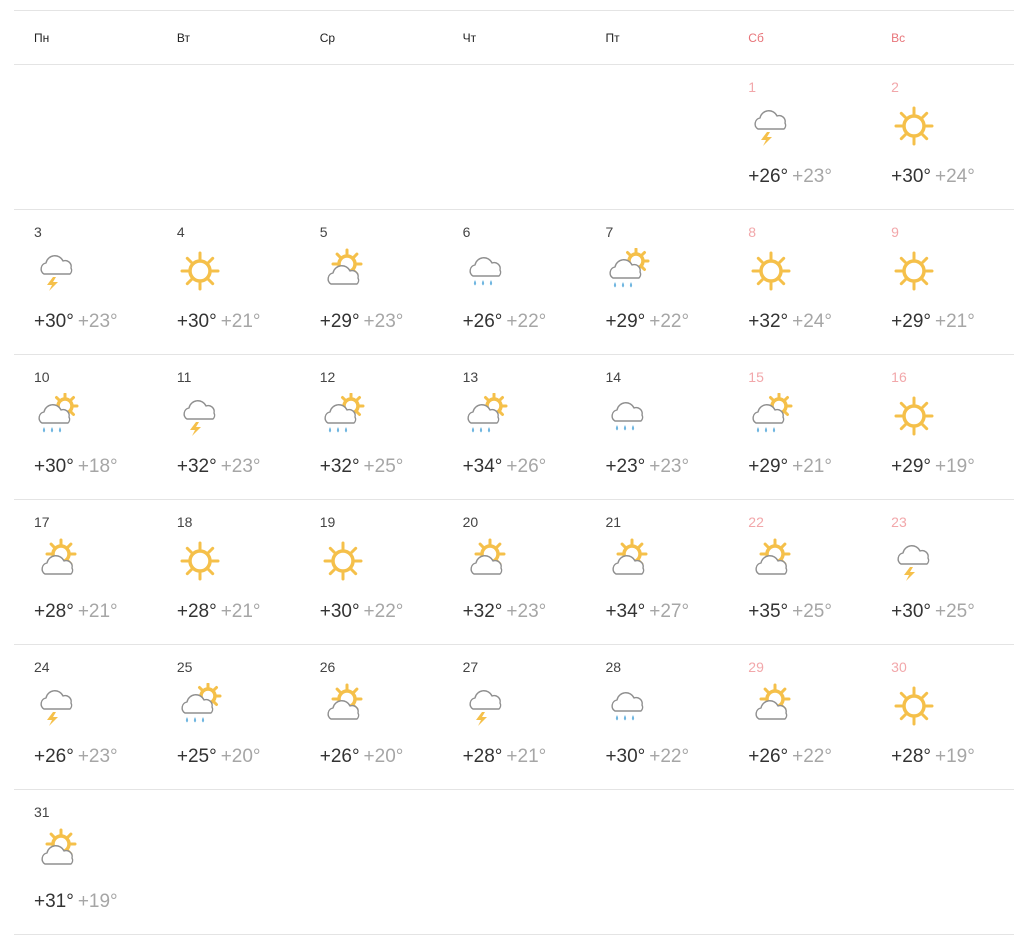 This screenshot has height=944, width=1022. Describe the element at coordinates (656, 572) in the screenshot. I see `day-cell: 21 +34° +27°` at that location.